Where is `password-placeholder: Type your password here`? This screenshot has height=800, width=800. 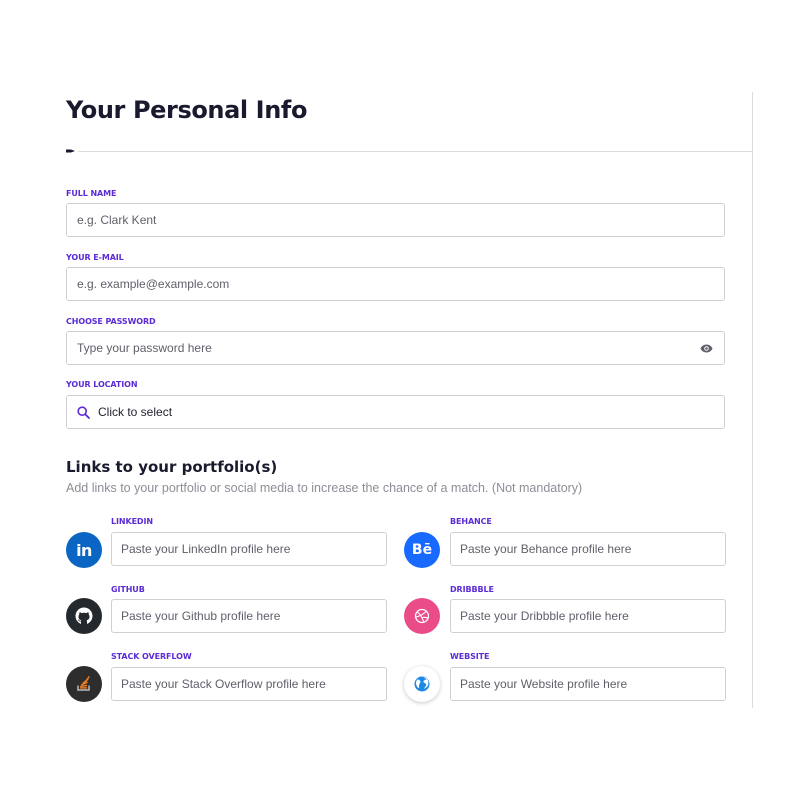 password-placeholder: Type your password here is located at coordinates (144, 348).